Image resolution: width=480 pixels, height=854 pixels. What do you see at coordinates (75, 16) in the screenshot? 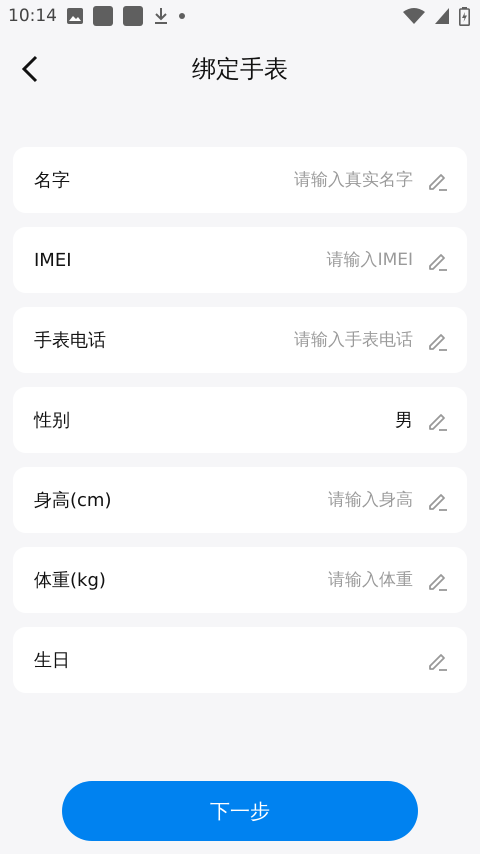
I see `image-icon` at bounding box center [75, 16].